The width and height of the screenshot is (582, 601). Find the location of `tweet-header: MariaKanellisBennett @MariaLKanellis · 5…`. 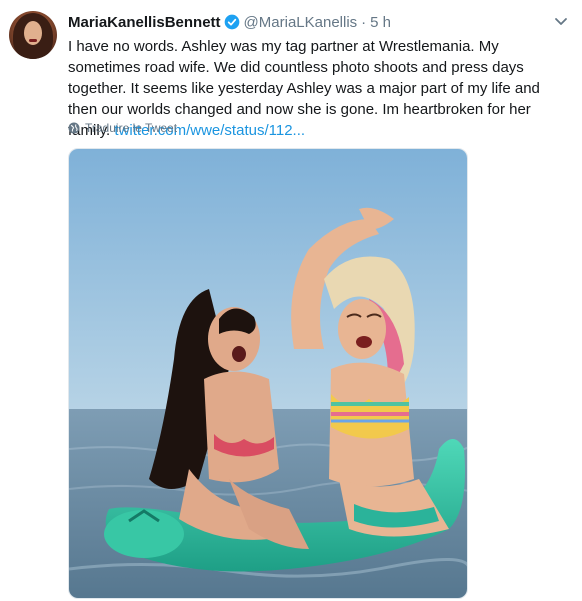

tweet-header: MariaKanellisBennett @MariaLKanellis · 5… is located at coordinates (229, 22).